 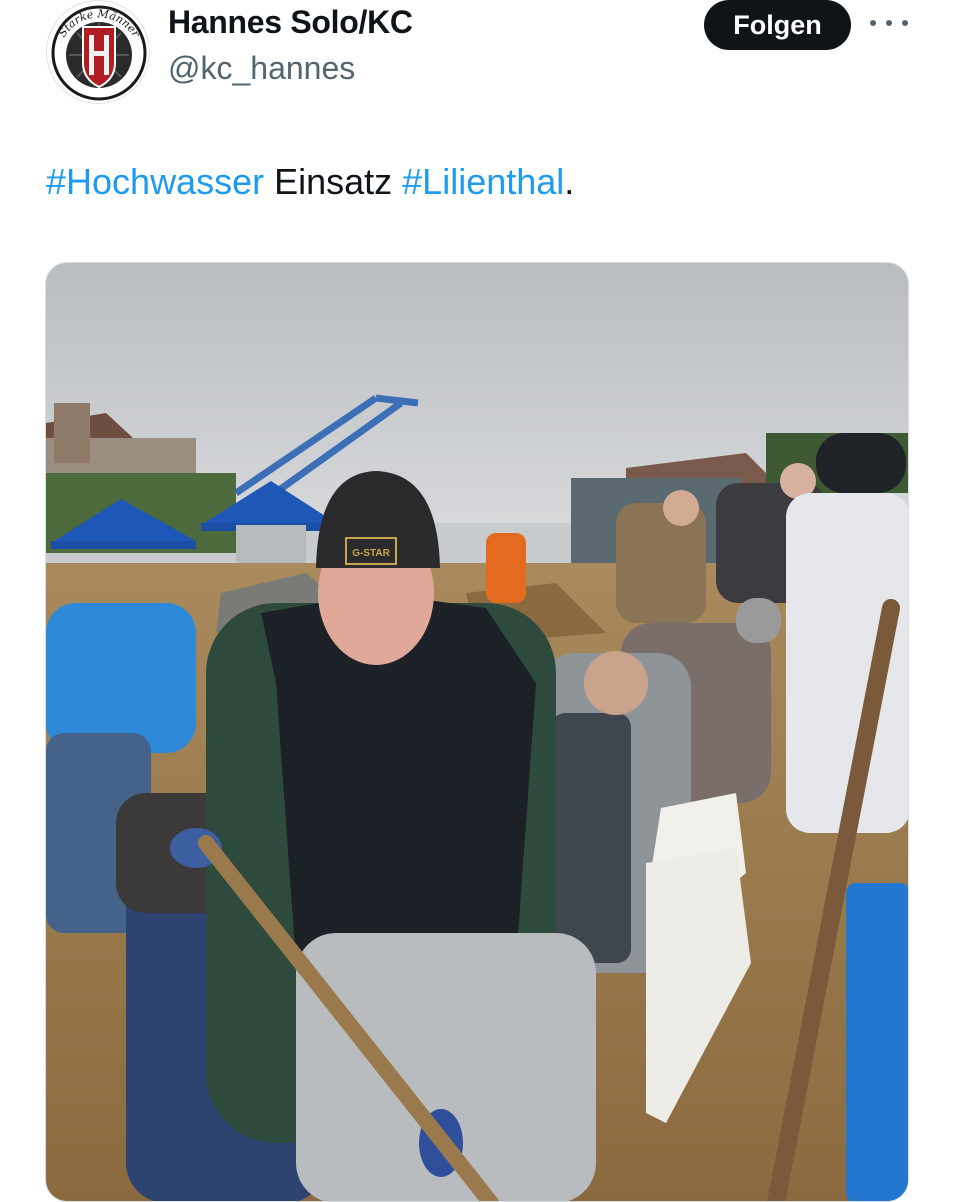 I want to click on user-handle: @kc_hannes, so click(x=261, y=68).